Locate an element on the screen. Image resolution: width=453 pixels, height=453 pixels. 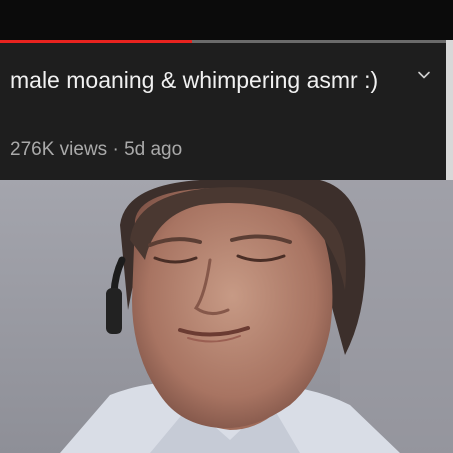
video-player-area is located at coordinates (226, 21).